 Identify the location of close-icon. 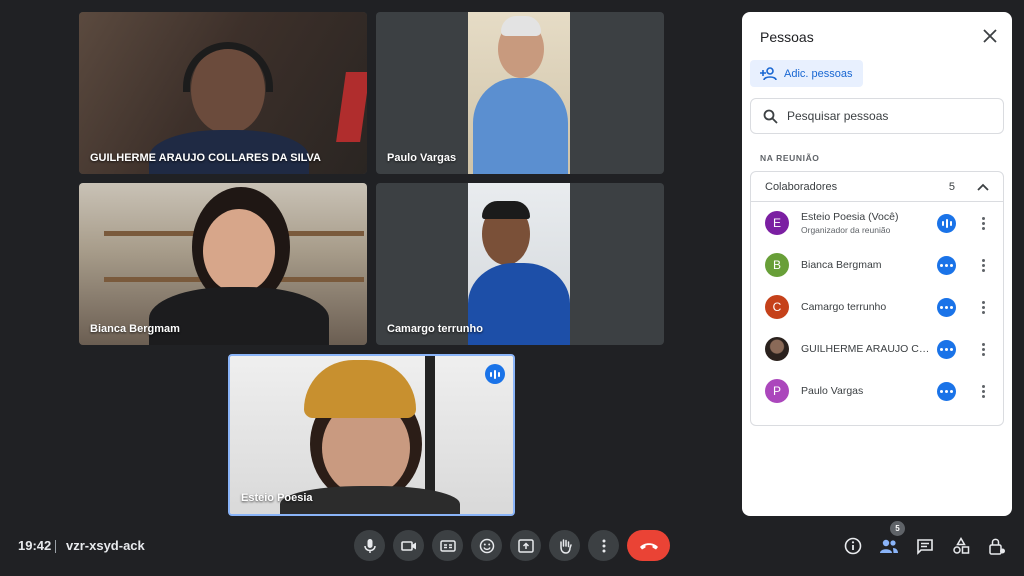
(990, 36).